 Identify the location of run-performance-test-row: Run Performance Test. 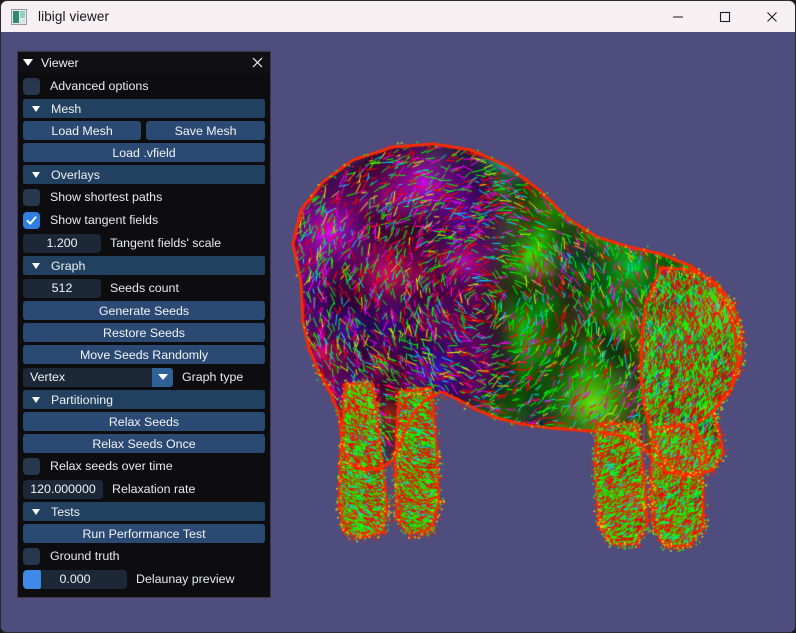
(144, 533).